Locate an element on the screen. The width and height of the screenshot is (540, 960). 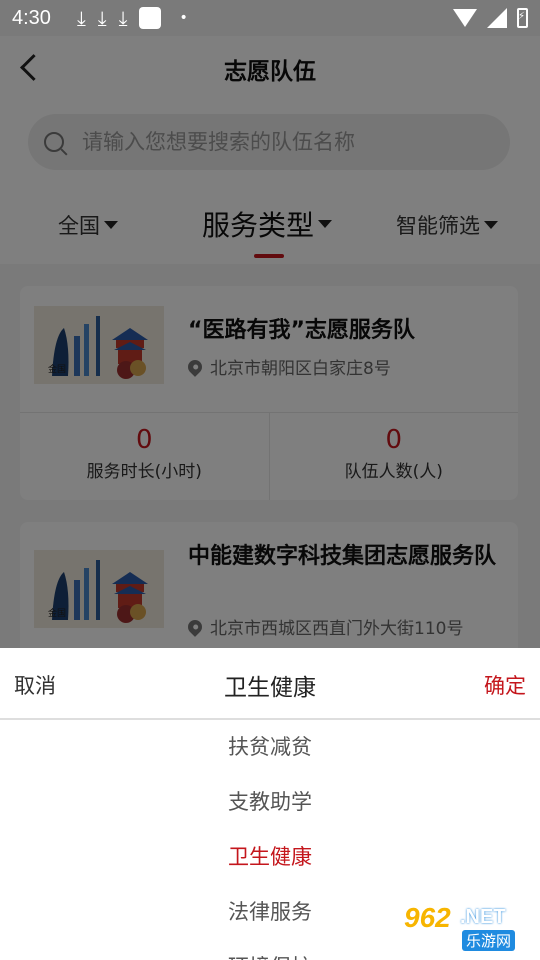
watermark-net: .NET is located at coordinates (483, 917).